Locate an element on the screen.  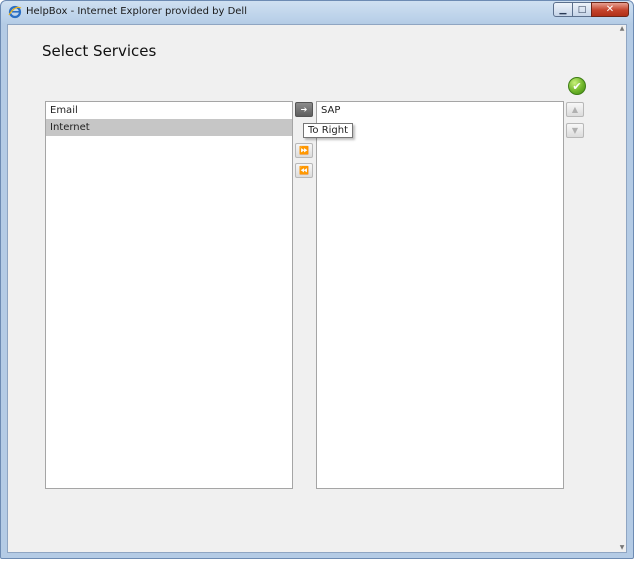
to-right-tooltip: To Right is located at coordinates (328, 130).